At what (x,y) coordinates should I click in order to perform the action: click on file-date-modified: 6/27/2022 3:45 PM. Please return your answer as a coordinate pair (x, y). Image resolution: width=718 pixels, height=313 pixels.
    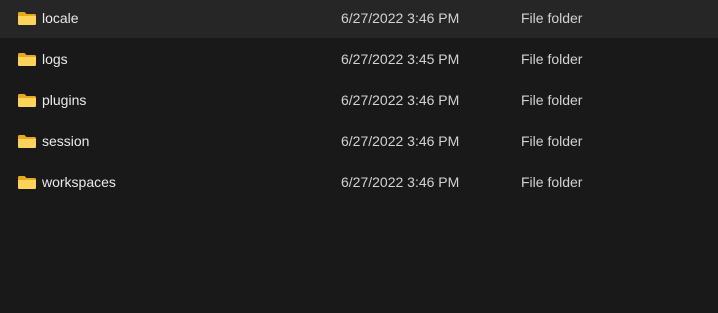
    Looking at the image, I should click on (400, 59).